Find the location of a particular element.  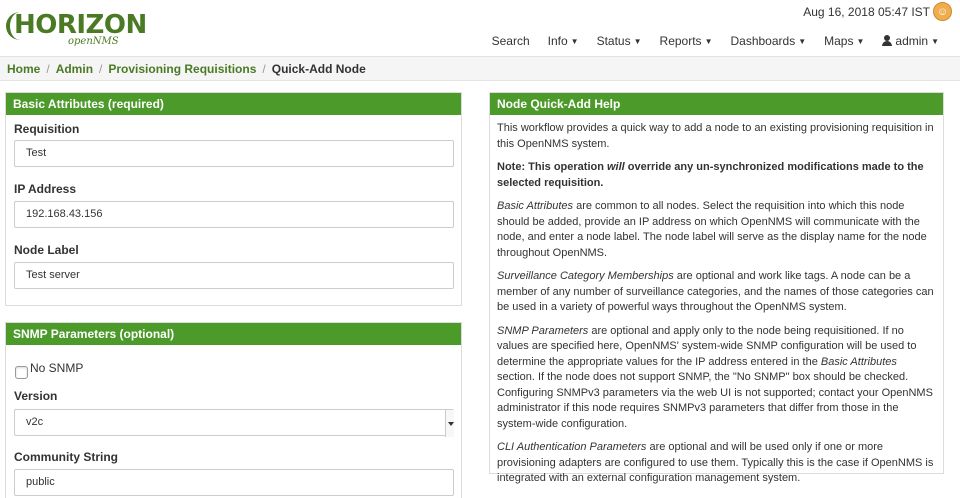

help-note-emphasis: will is located at coordinates (616, 167).